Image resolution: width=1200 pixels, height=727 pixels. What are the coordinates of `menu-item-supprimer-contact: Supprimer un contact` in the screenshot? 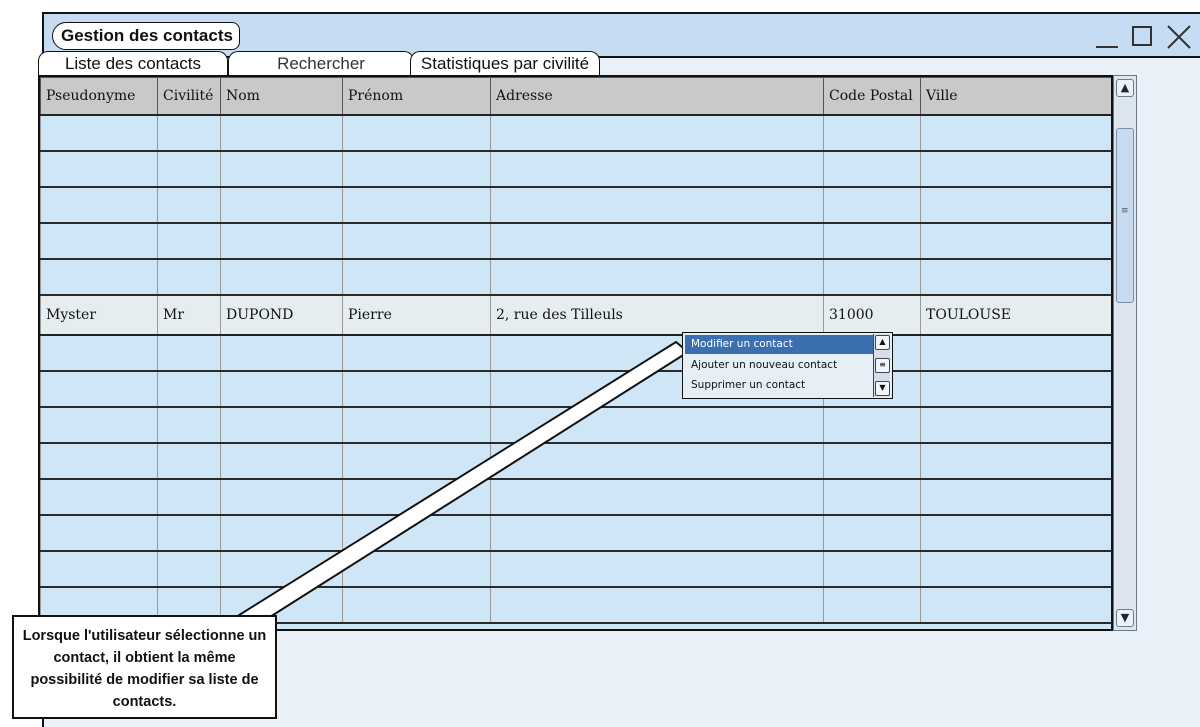 It's located at (780, 385).